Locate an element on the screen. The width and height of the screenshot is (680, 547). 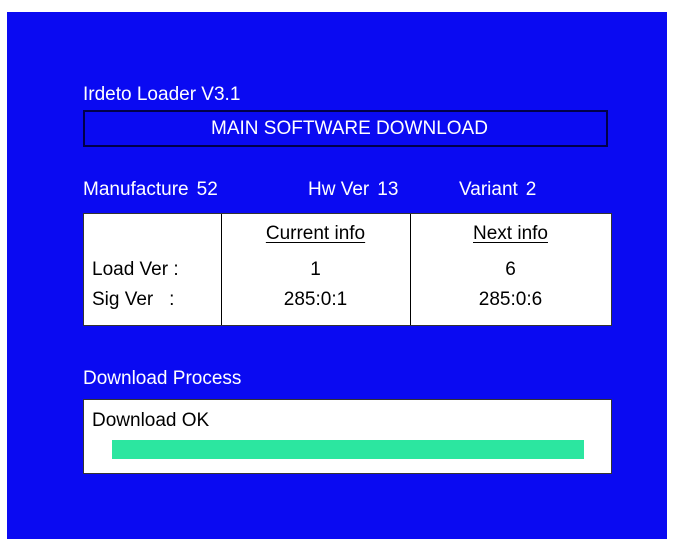
loader-title: Irdeto Loader V3.1 is located at coordinates (162, 94).